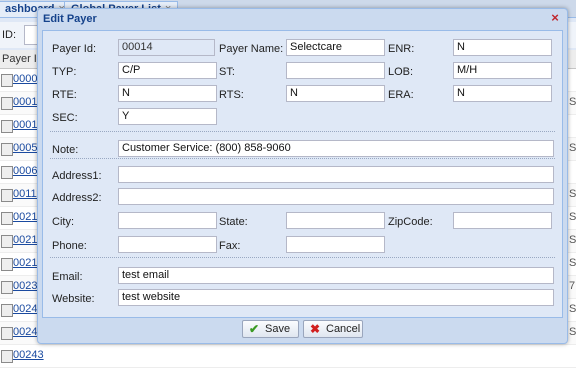 Image resolution: width=576 pixels, height=368 pixels. What do you see at coordinates (336, 297) in the screenshot?
I see `website-field` at bounding box center [336, 297].